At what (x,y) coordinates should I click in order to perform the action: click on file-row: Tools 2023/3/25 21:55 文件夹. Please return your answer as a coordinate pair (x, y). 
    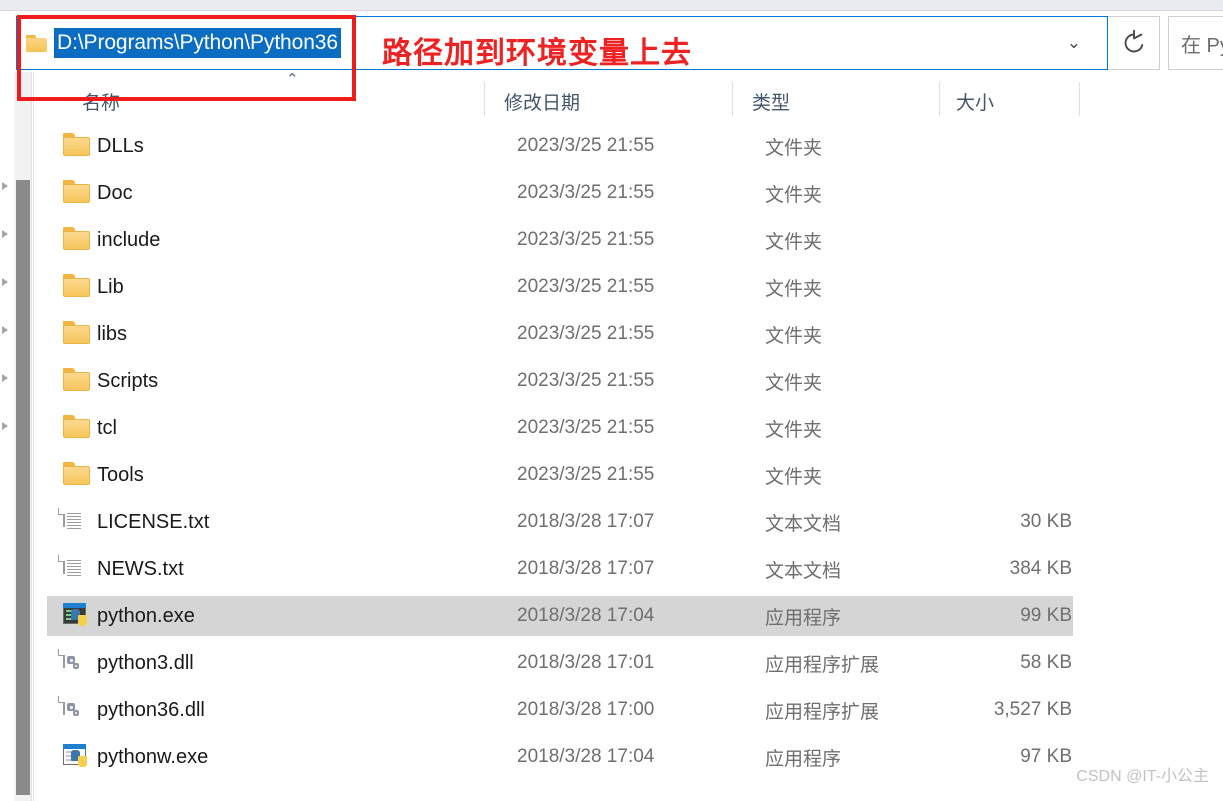
    Looking at the image, I should click on (560, 475).